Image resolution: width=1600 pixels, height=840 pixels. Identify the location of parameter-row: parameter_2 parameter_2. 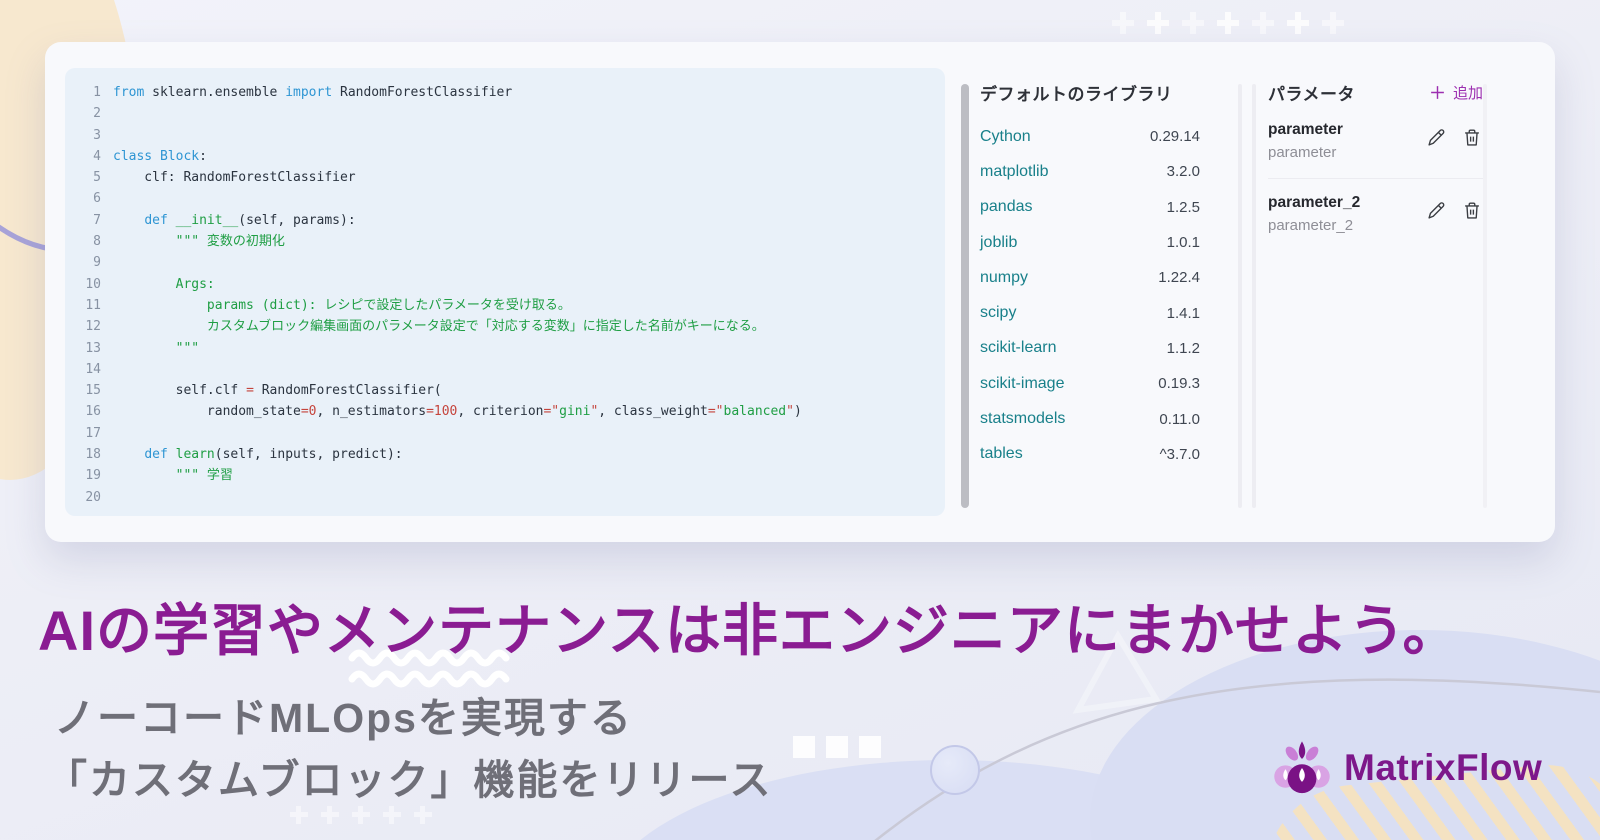
(1375, 214).